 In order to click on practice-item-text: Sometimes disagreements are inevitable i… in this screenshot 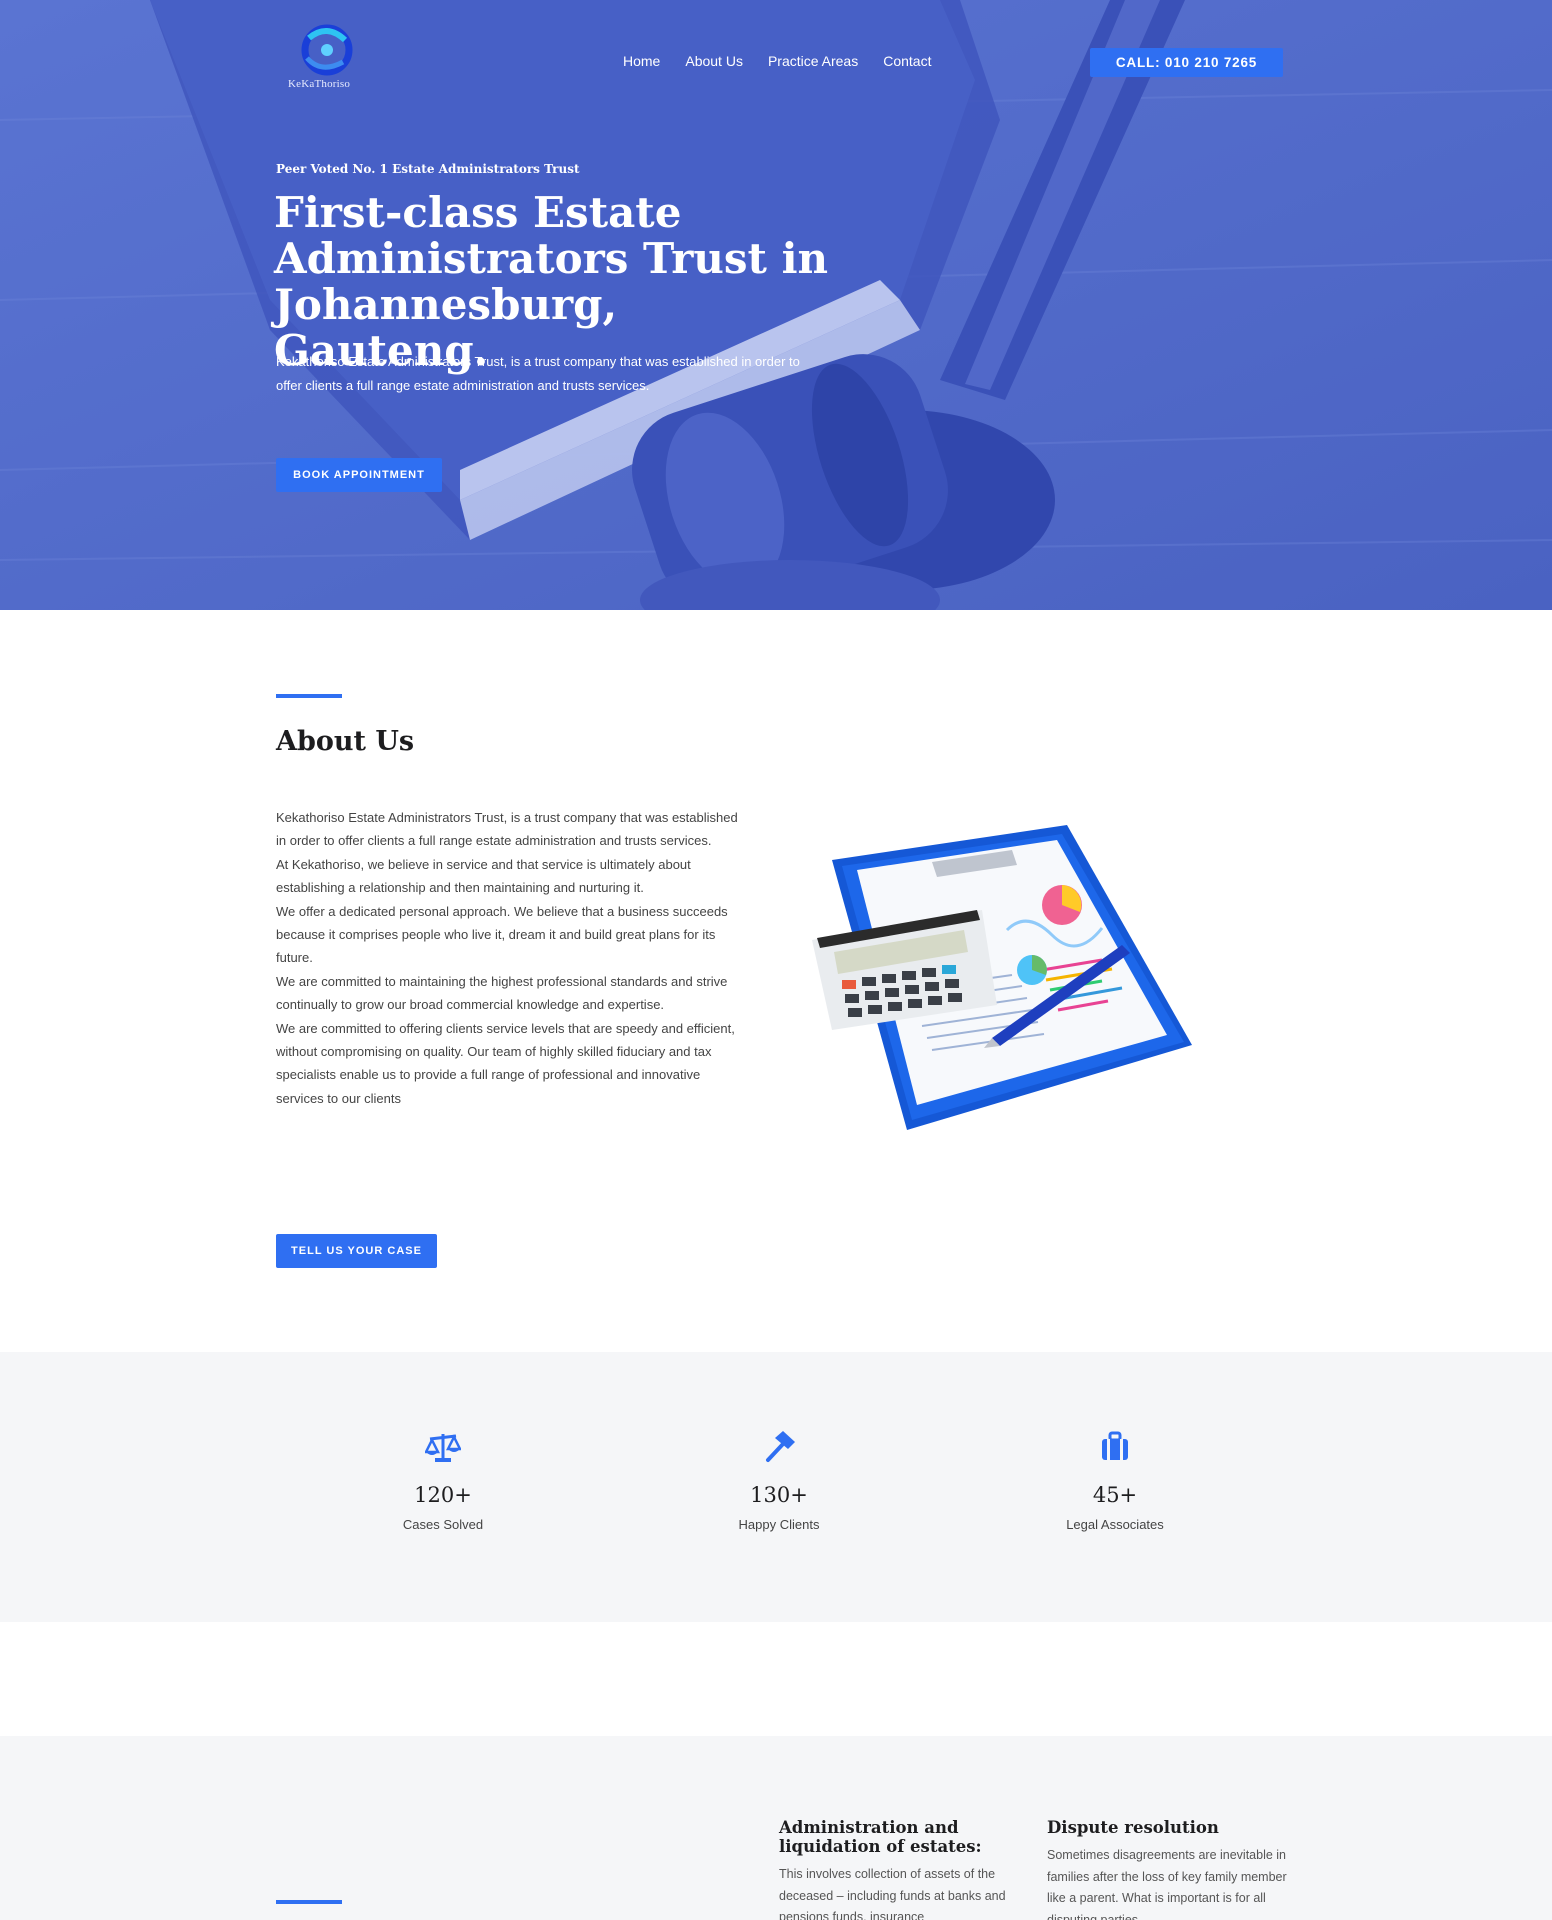, I will do `click(1167, 1884)`.